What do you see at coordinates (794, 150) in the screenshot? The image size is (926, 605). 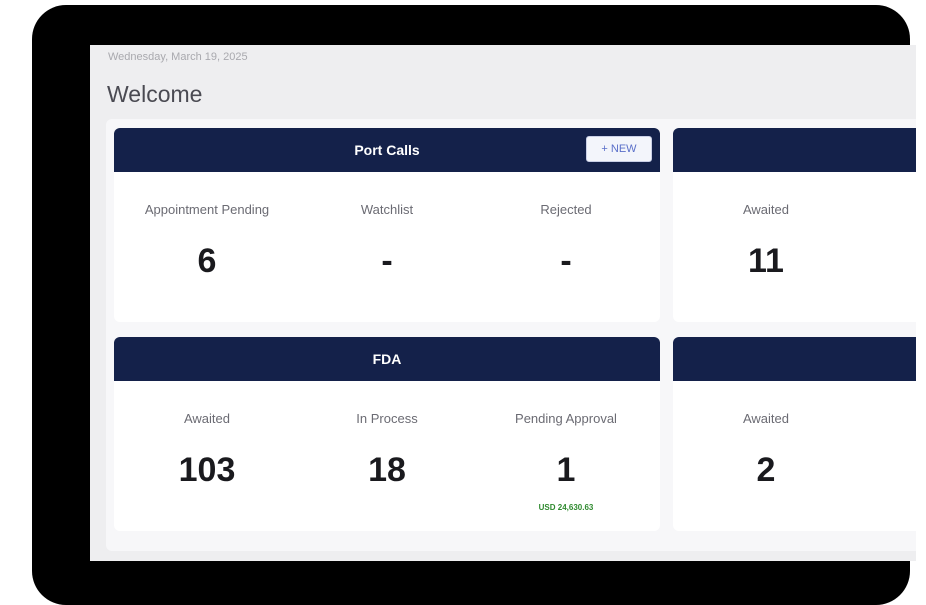 I see `top-right-header` at bounding box center [794, 150].